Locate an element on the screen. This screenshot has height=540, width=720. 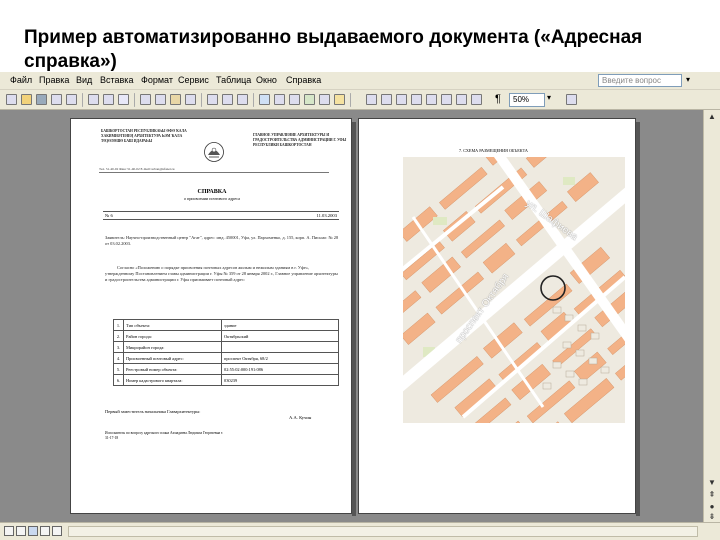
menu-view: Вид is located at coordinates (84, 80).